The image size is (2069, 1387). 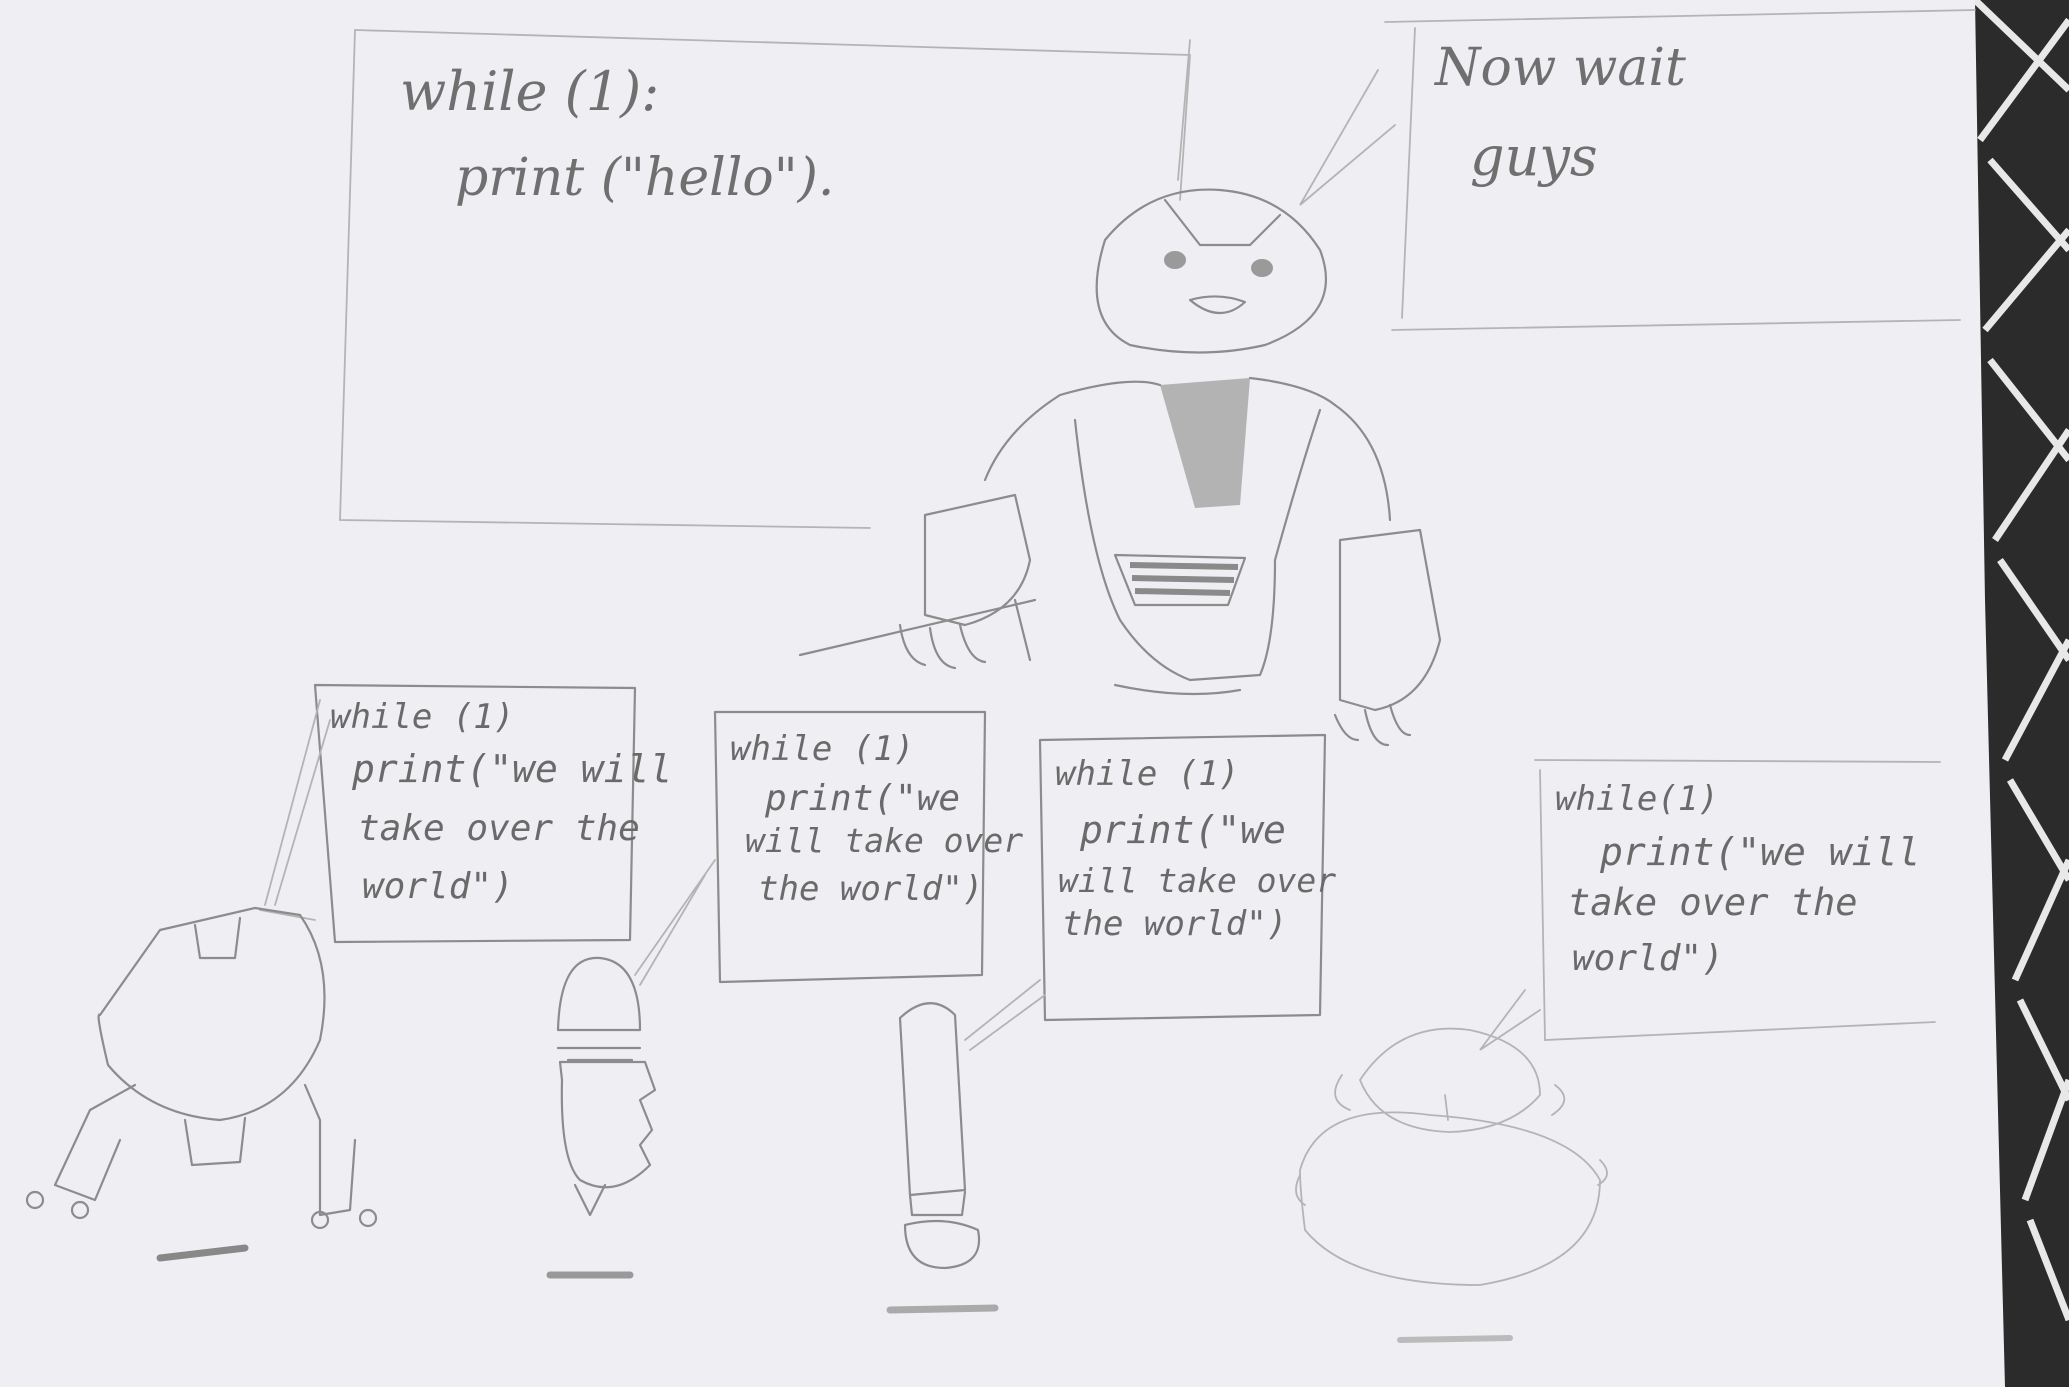 What do you see at coordinates (422, 717) in the screenshot?
I see `bubble-1-line1: while (1)` at bounding box center [422, 717].